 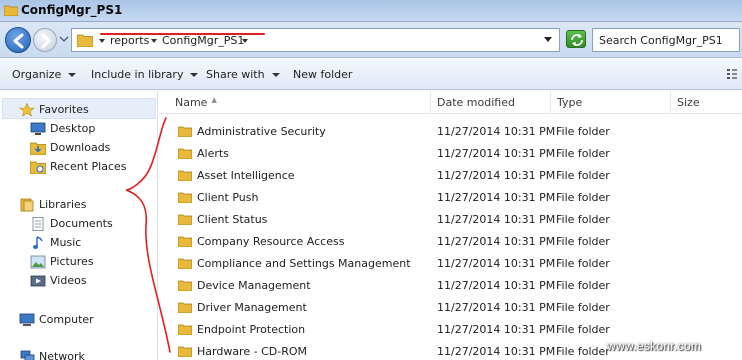 What do you see at coordinates (232, 219) in the screenshot?
I see `file-name: Client Status` at bounding box center [232, 219].